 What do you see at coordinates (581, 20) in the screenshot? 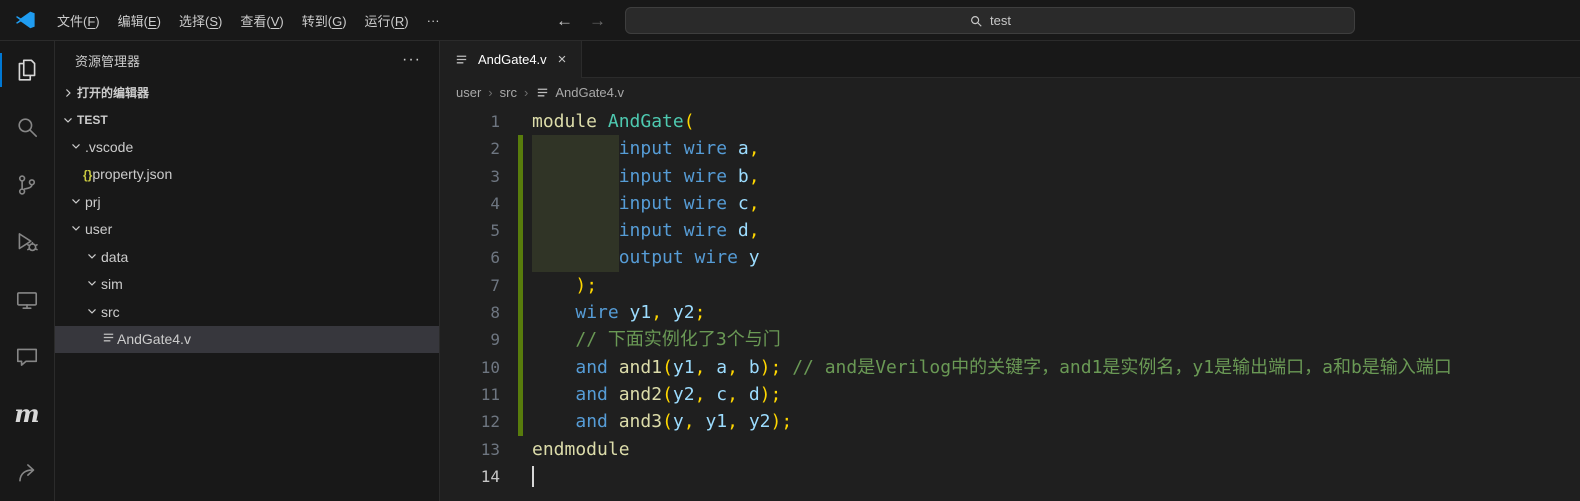
I see `nav-arrows: ← →` at bounding box center [581, 20].